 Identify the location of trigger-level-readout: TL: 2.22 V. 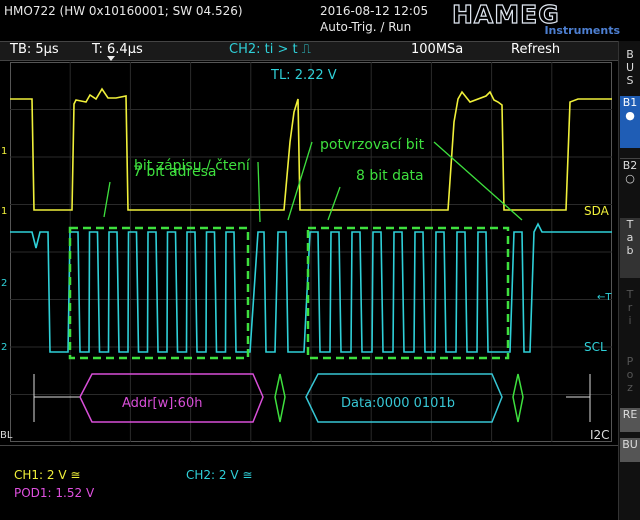
(304, 75).